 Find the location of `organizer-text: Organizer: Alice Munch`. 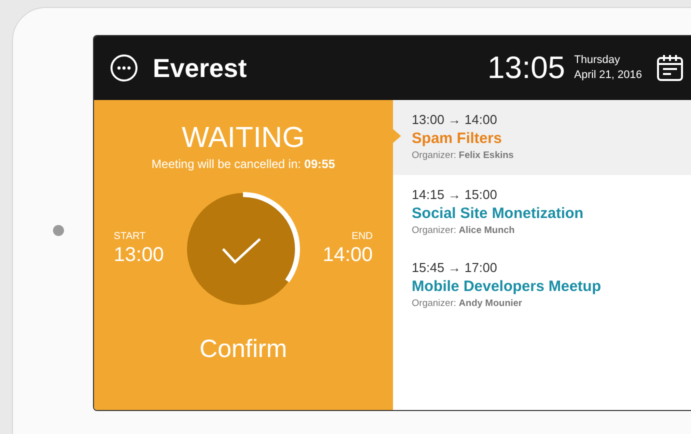

organizer-text: Organizer: Alice Munch is located at coordinates (464, 230).